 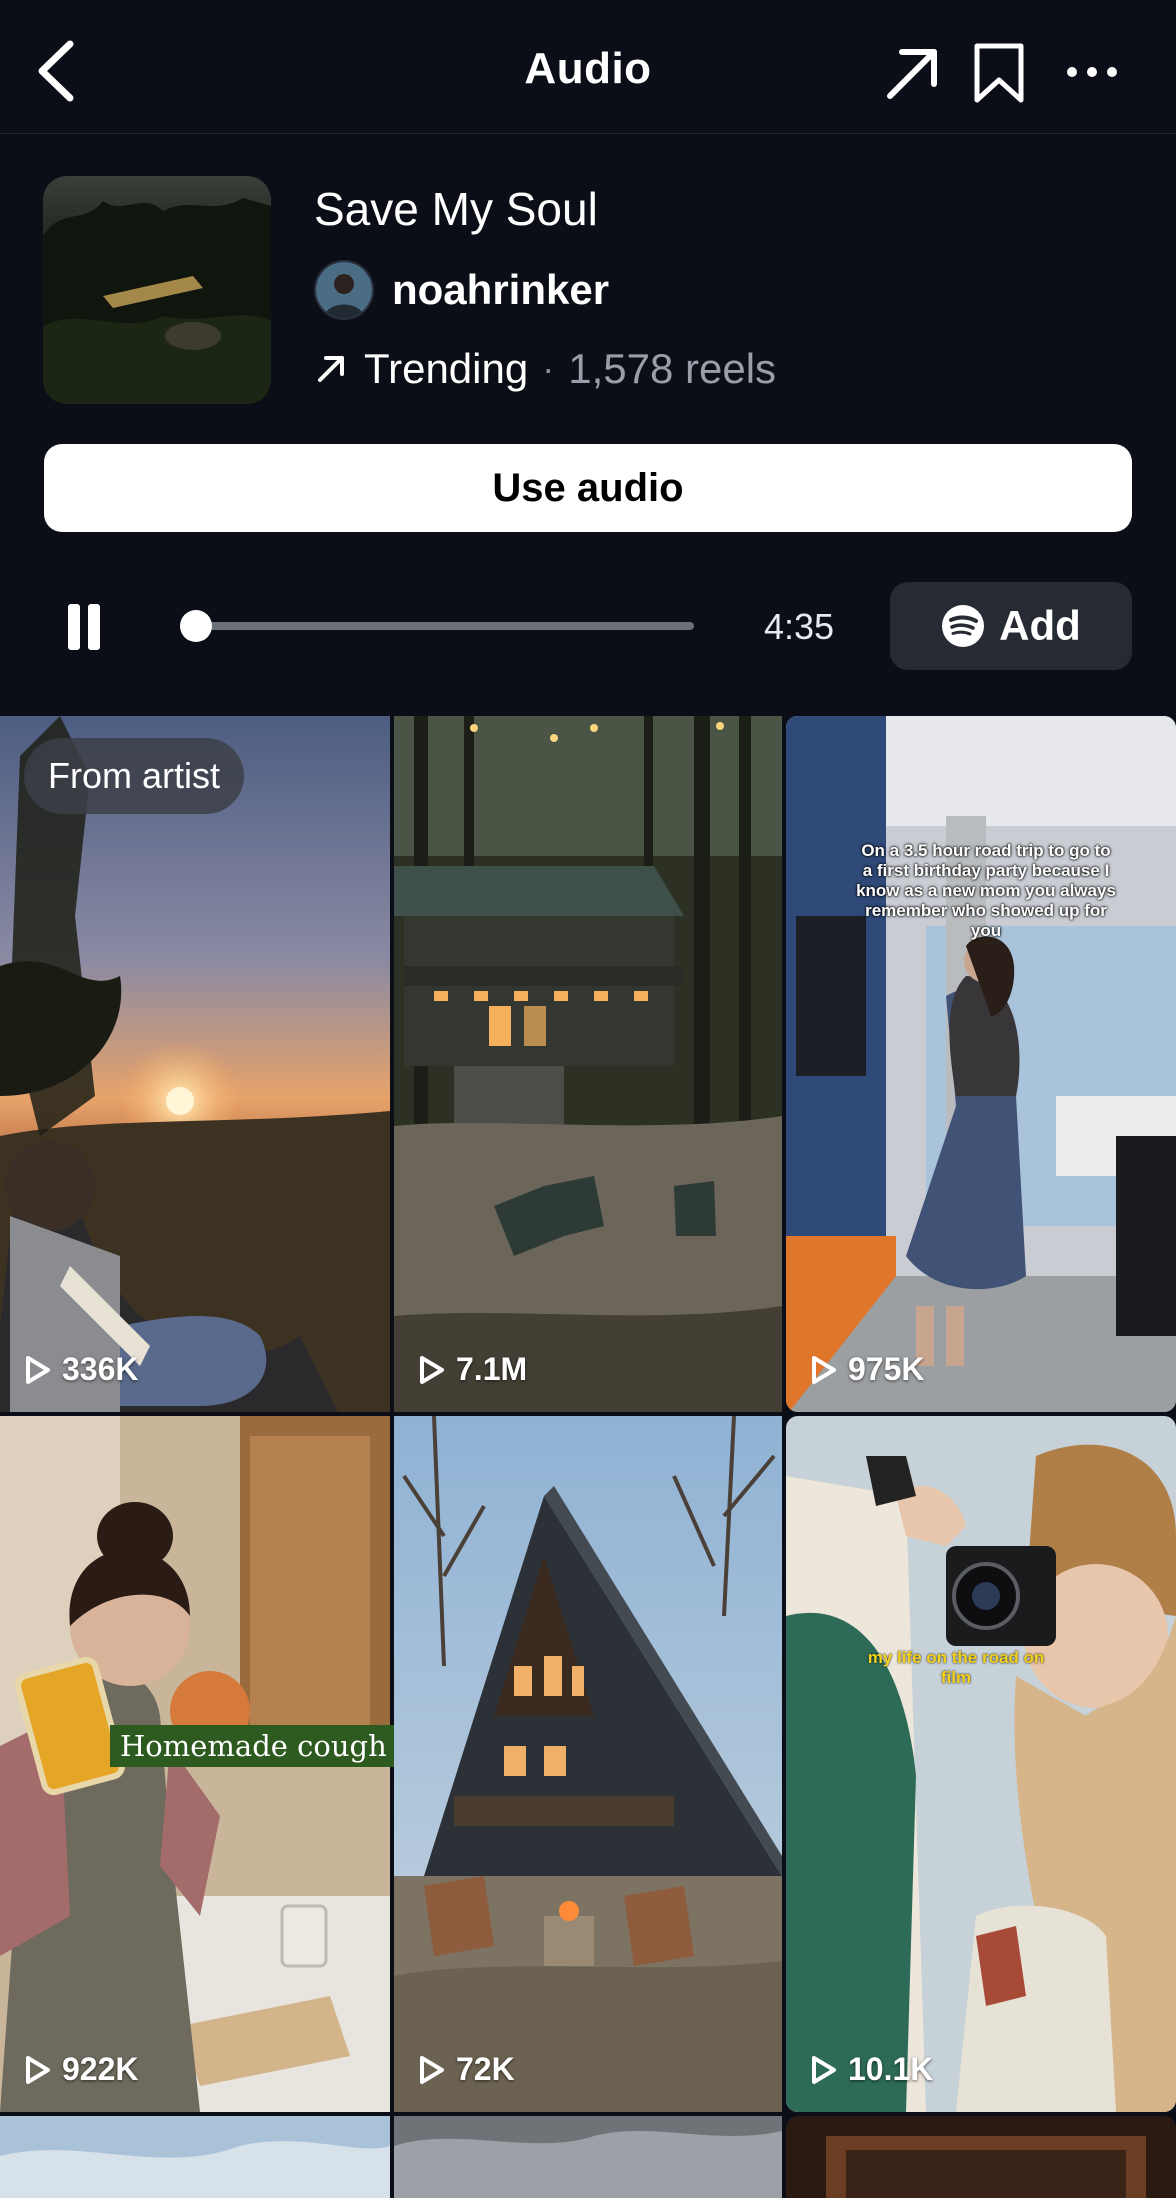 I want to click on progress-knob, so click(x=196, y=626).